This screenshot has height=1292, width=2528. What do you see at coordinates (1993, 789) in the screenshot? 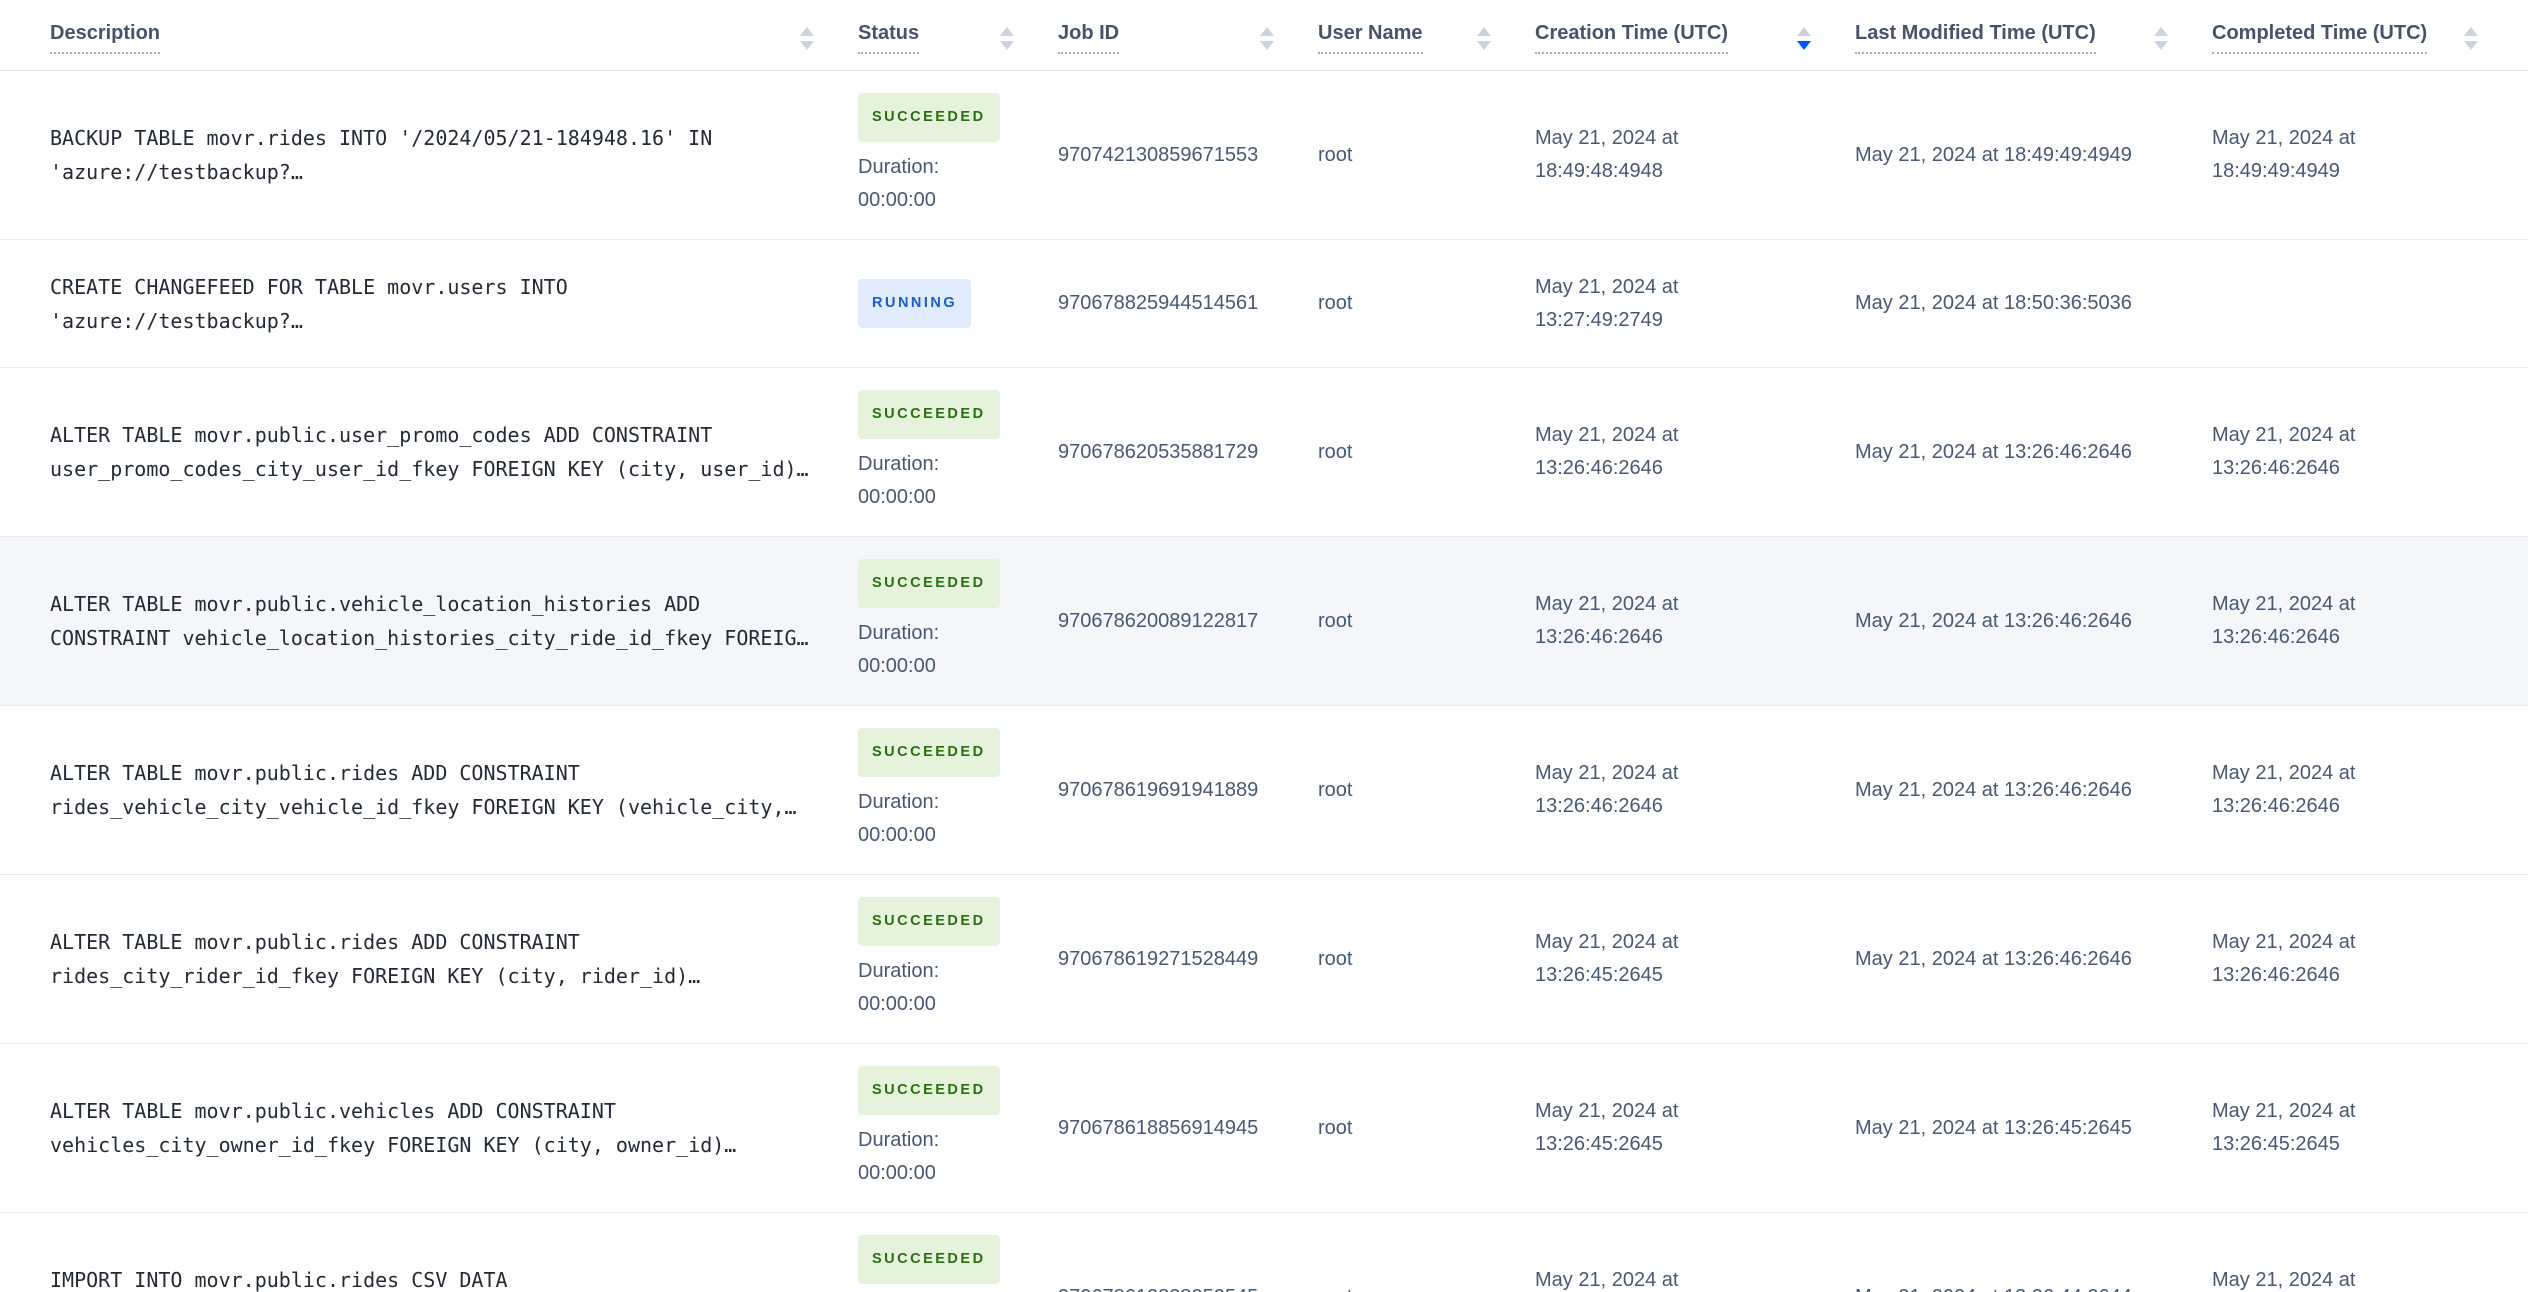
I see `job-last-modified-time-cell: May 21, 2024 at 13:26:46:2646` at bounding box center [1993, 789].